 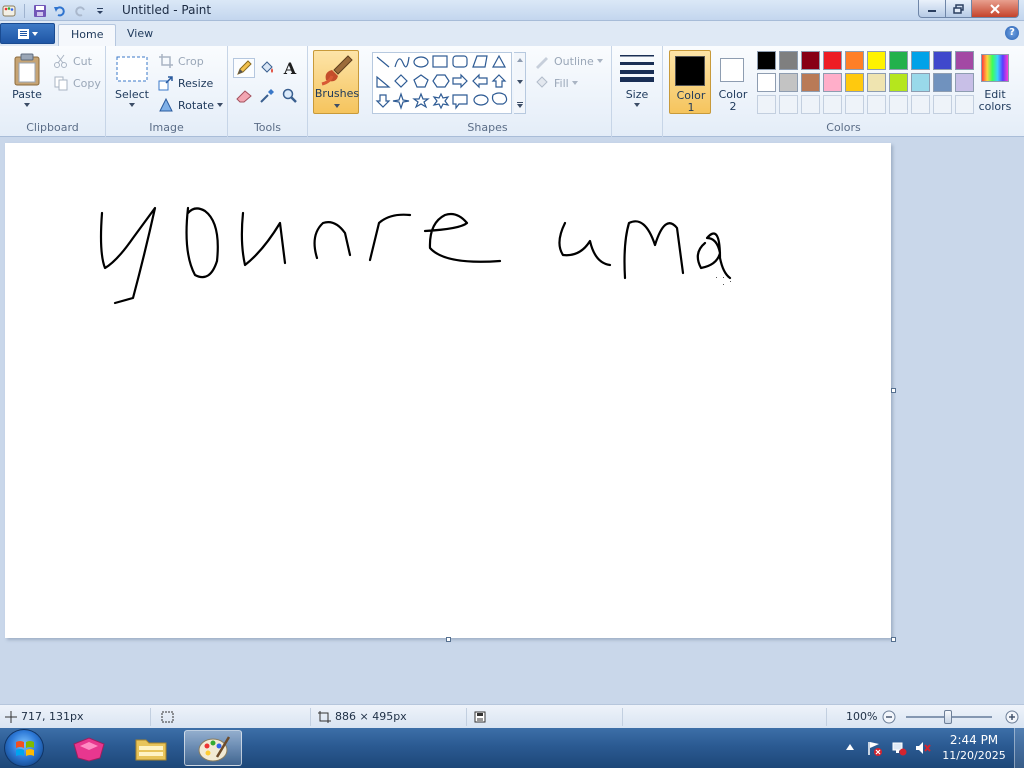 I want to click on size-icon, so click(x=637, y=68).